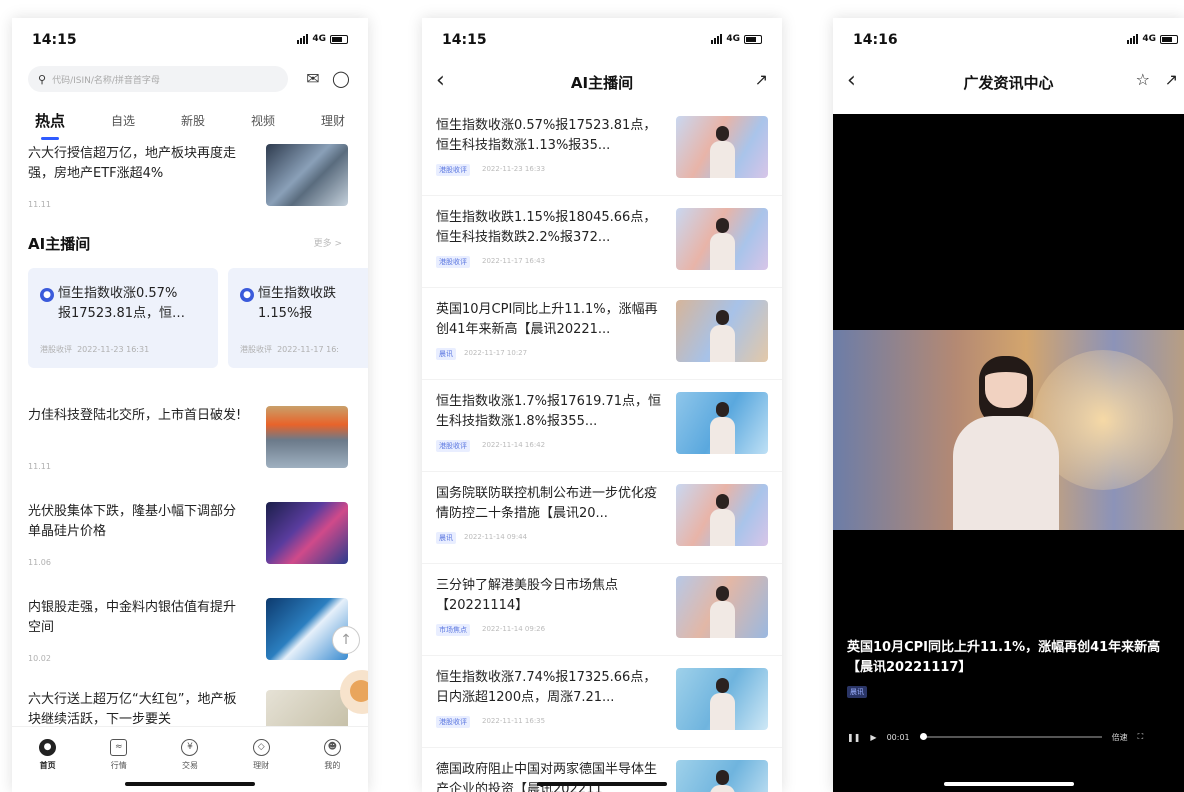  I want to click on tab-bar: 热点 自选 新股 视频 理财, so click(190, 124).